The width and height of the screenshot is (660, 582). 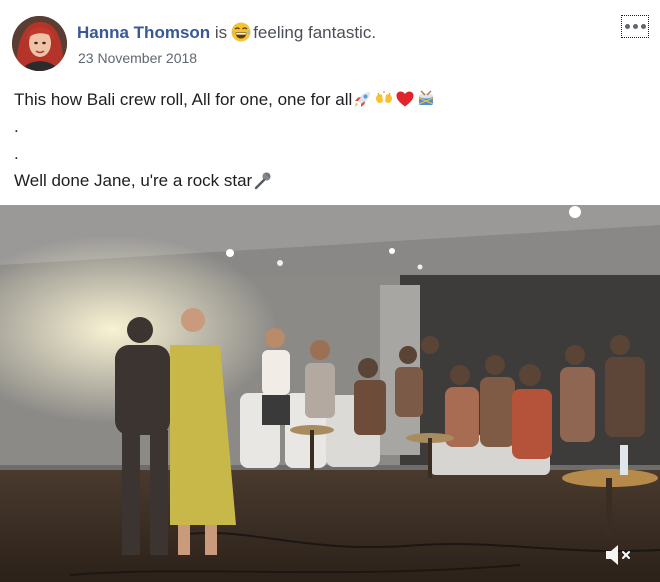 I want to click on post-text-line-2: ., so click(x=16, y=126).